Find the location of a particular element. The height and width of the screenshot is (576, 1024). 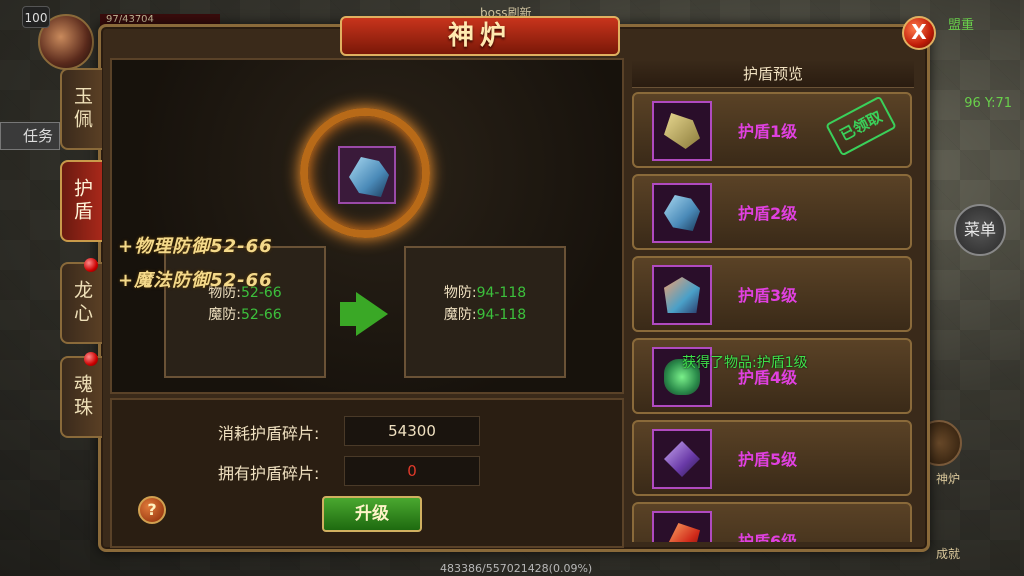

tab-shield: 护盾 is located at coordinates (81, 201).